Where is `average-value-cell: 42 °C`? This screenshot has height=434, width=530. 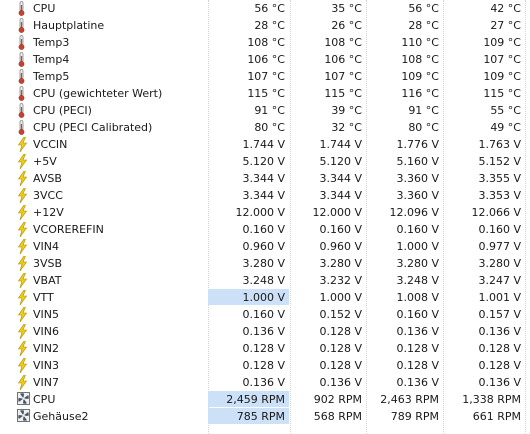
average-value-cell: 42 °C is located at coordinates (484, 8).